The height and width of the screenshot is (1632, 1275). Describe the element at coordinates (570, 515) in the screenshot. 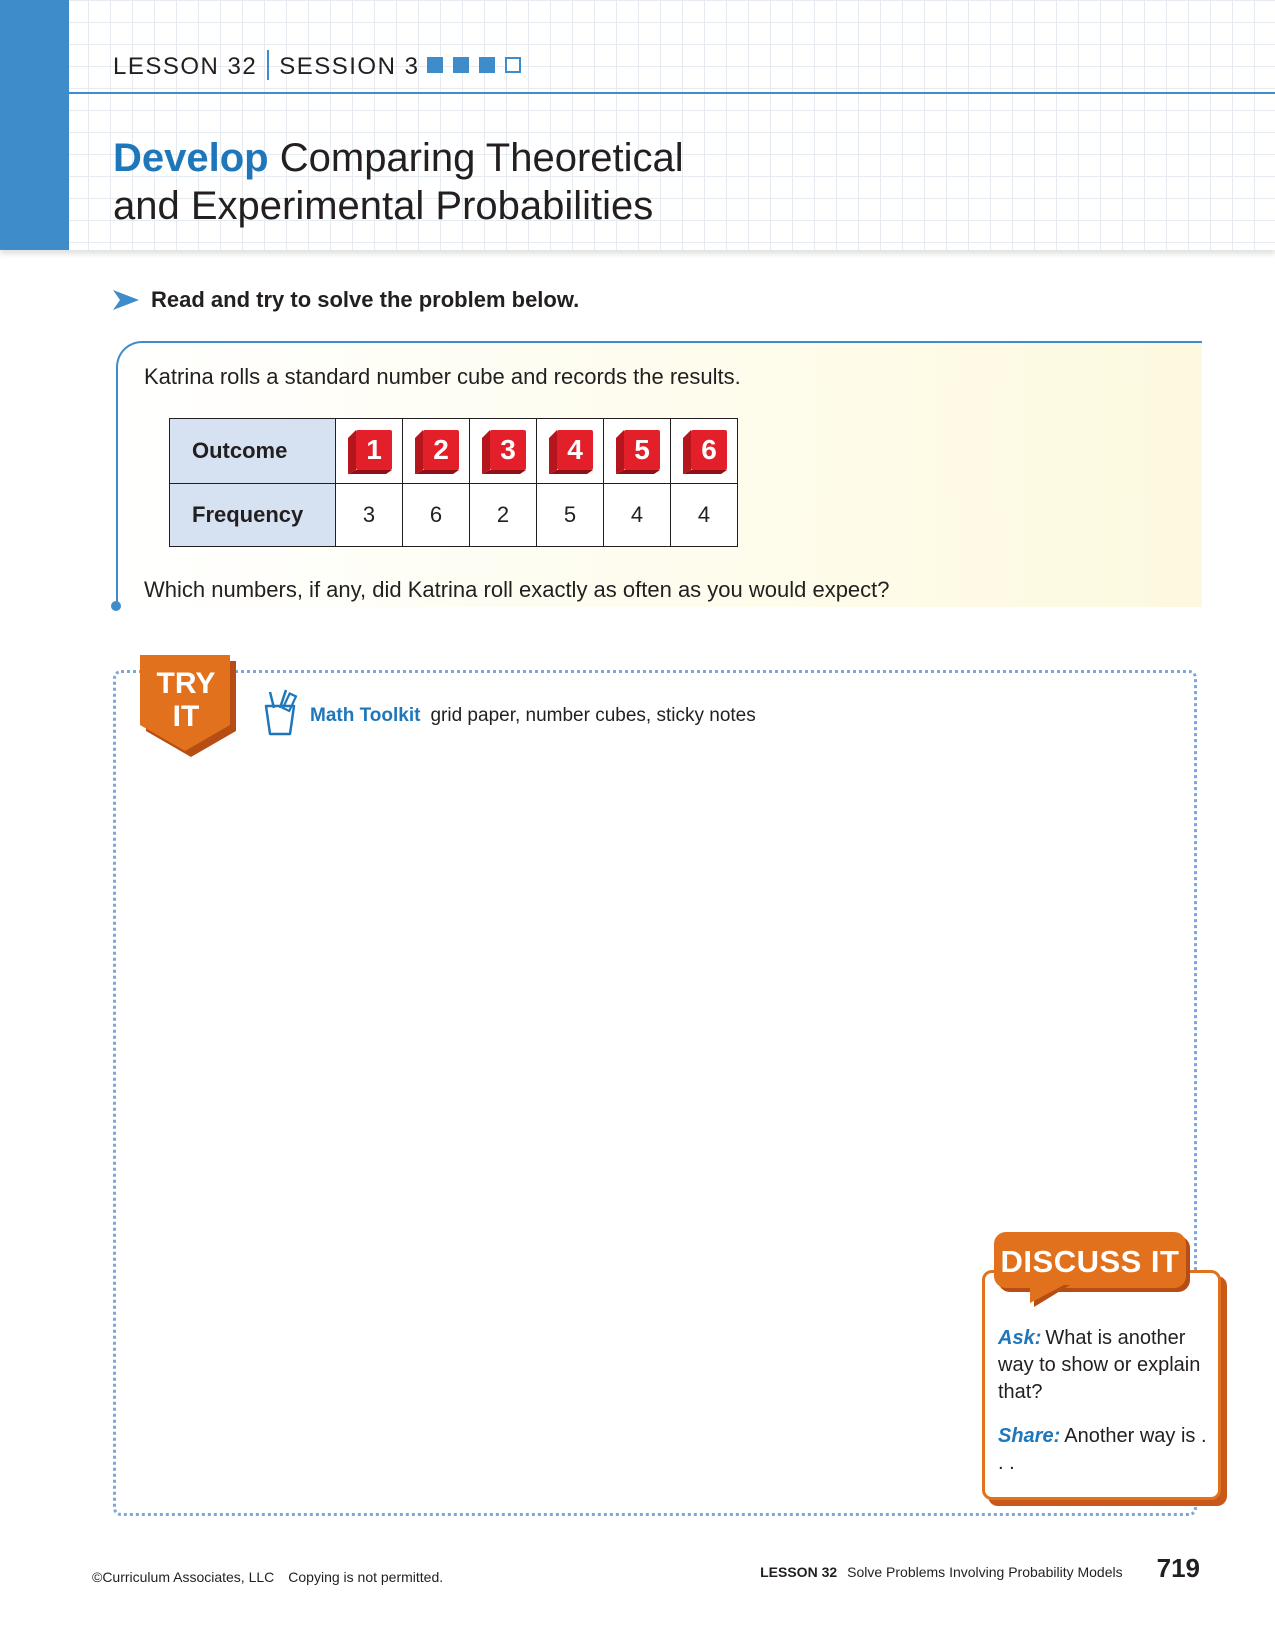

I see `frequency-cell: 5` at that location.